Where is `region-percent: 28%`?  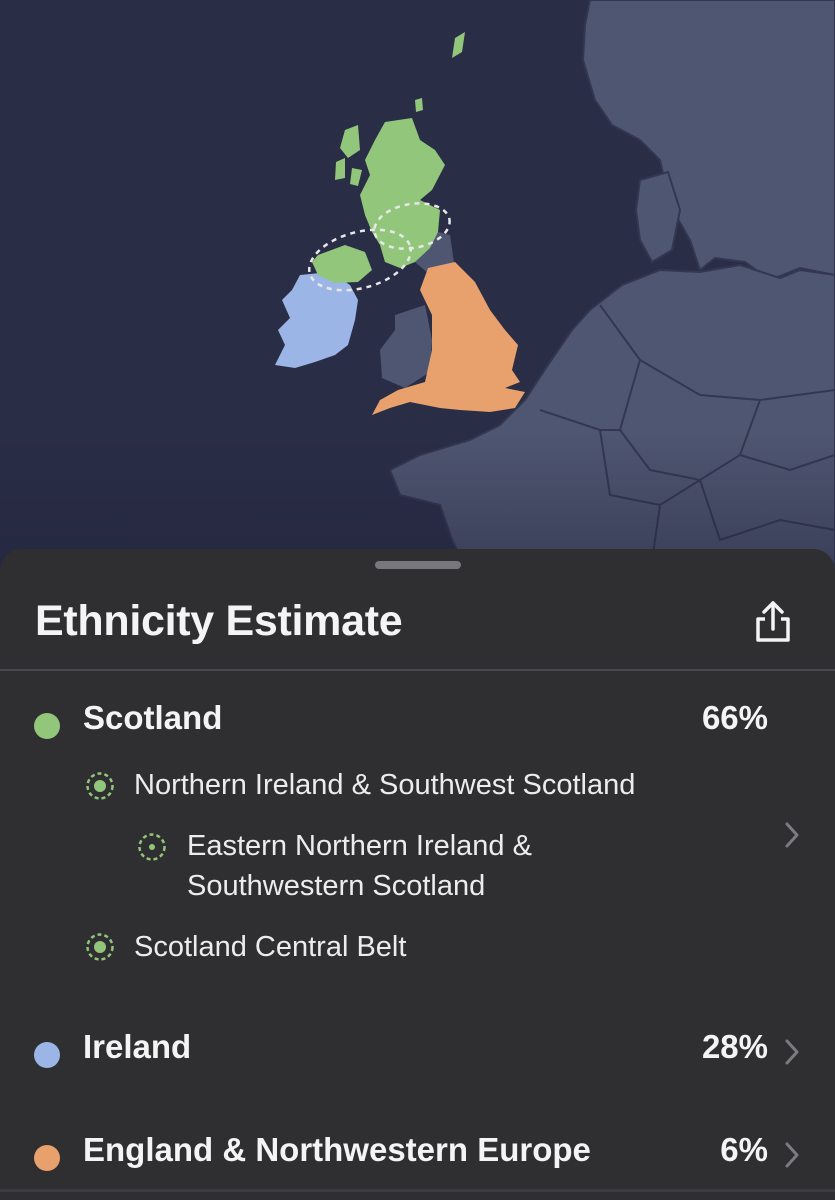
region-percent: 28% is located at coordinates (734, 1046).